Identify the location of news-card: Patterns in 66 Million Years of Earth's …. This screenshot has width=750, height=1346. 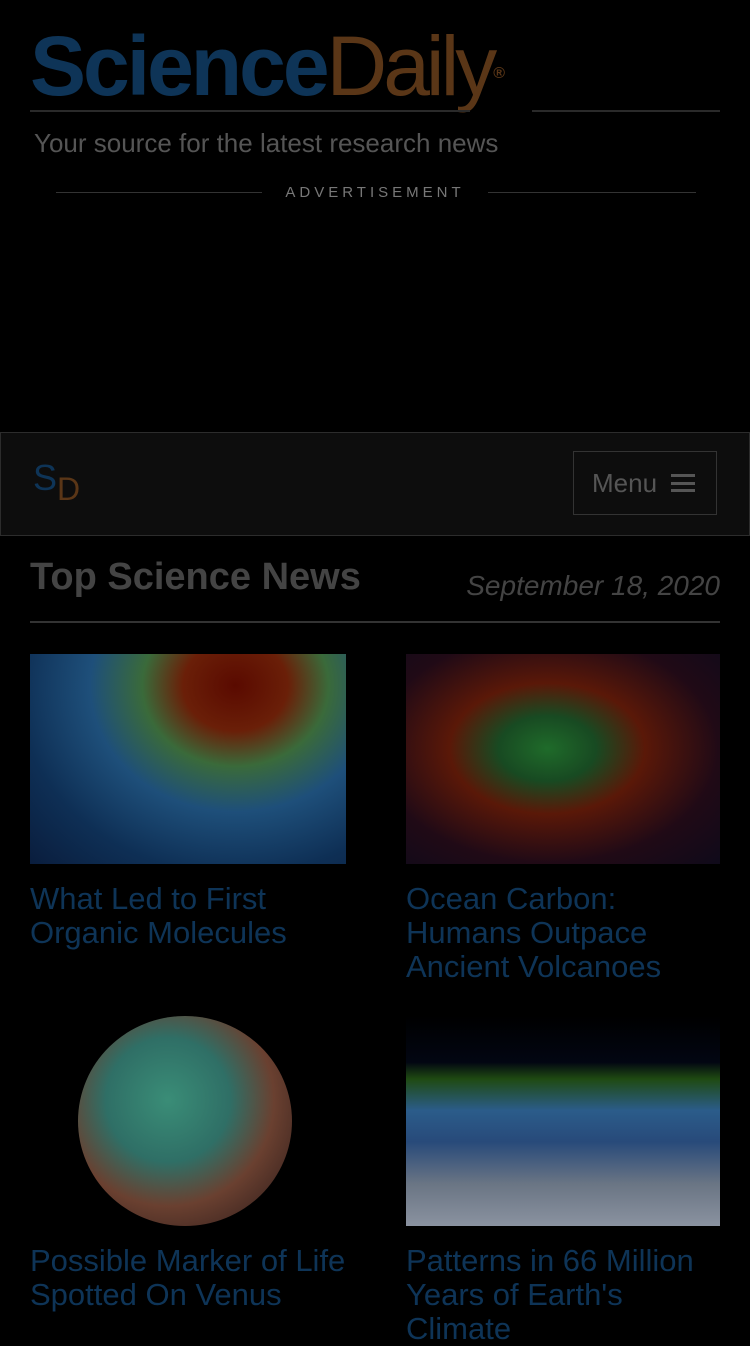
(563, 1181).